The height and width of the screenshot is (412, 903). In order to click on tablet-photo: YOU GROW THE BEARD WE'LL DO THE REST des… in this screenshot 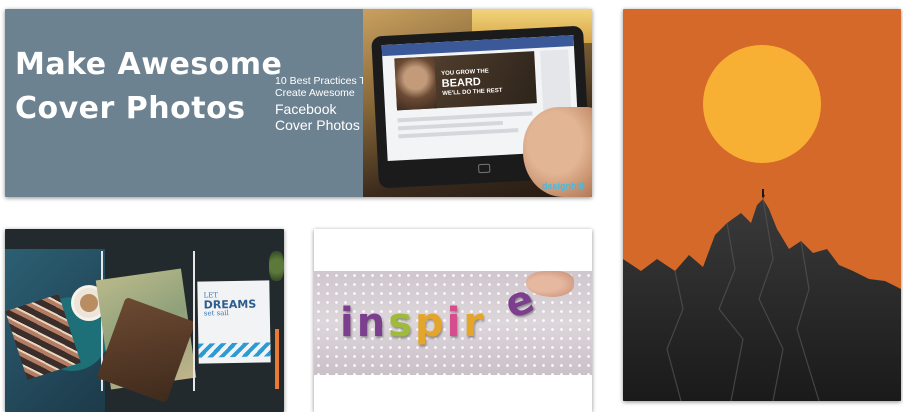, I will do `click(477, 103)`.